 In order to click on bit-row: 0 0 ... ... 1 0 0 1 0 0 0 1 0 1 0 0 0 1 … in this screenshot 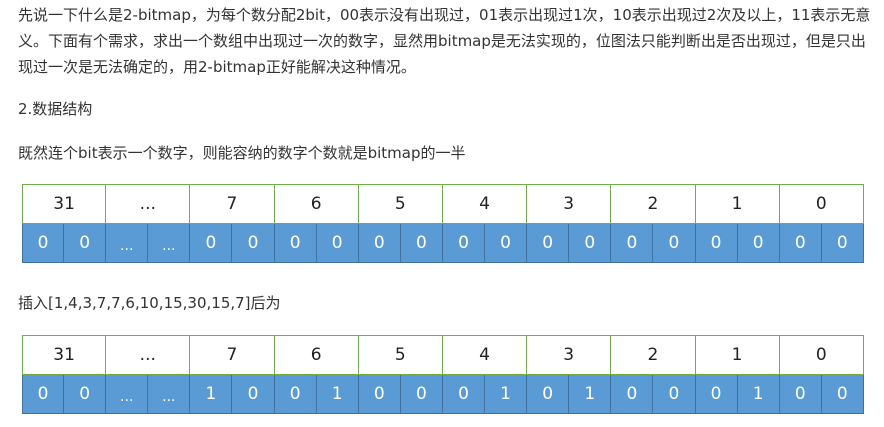, I will do `click(443, 394)`.